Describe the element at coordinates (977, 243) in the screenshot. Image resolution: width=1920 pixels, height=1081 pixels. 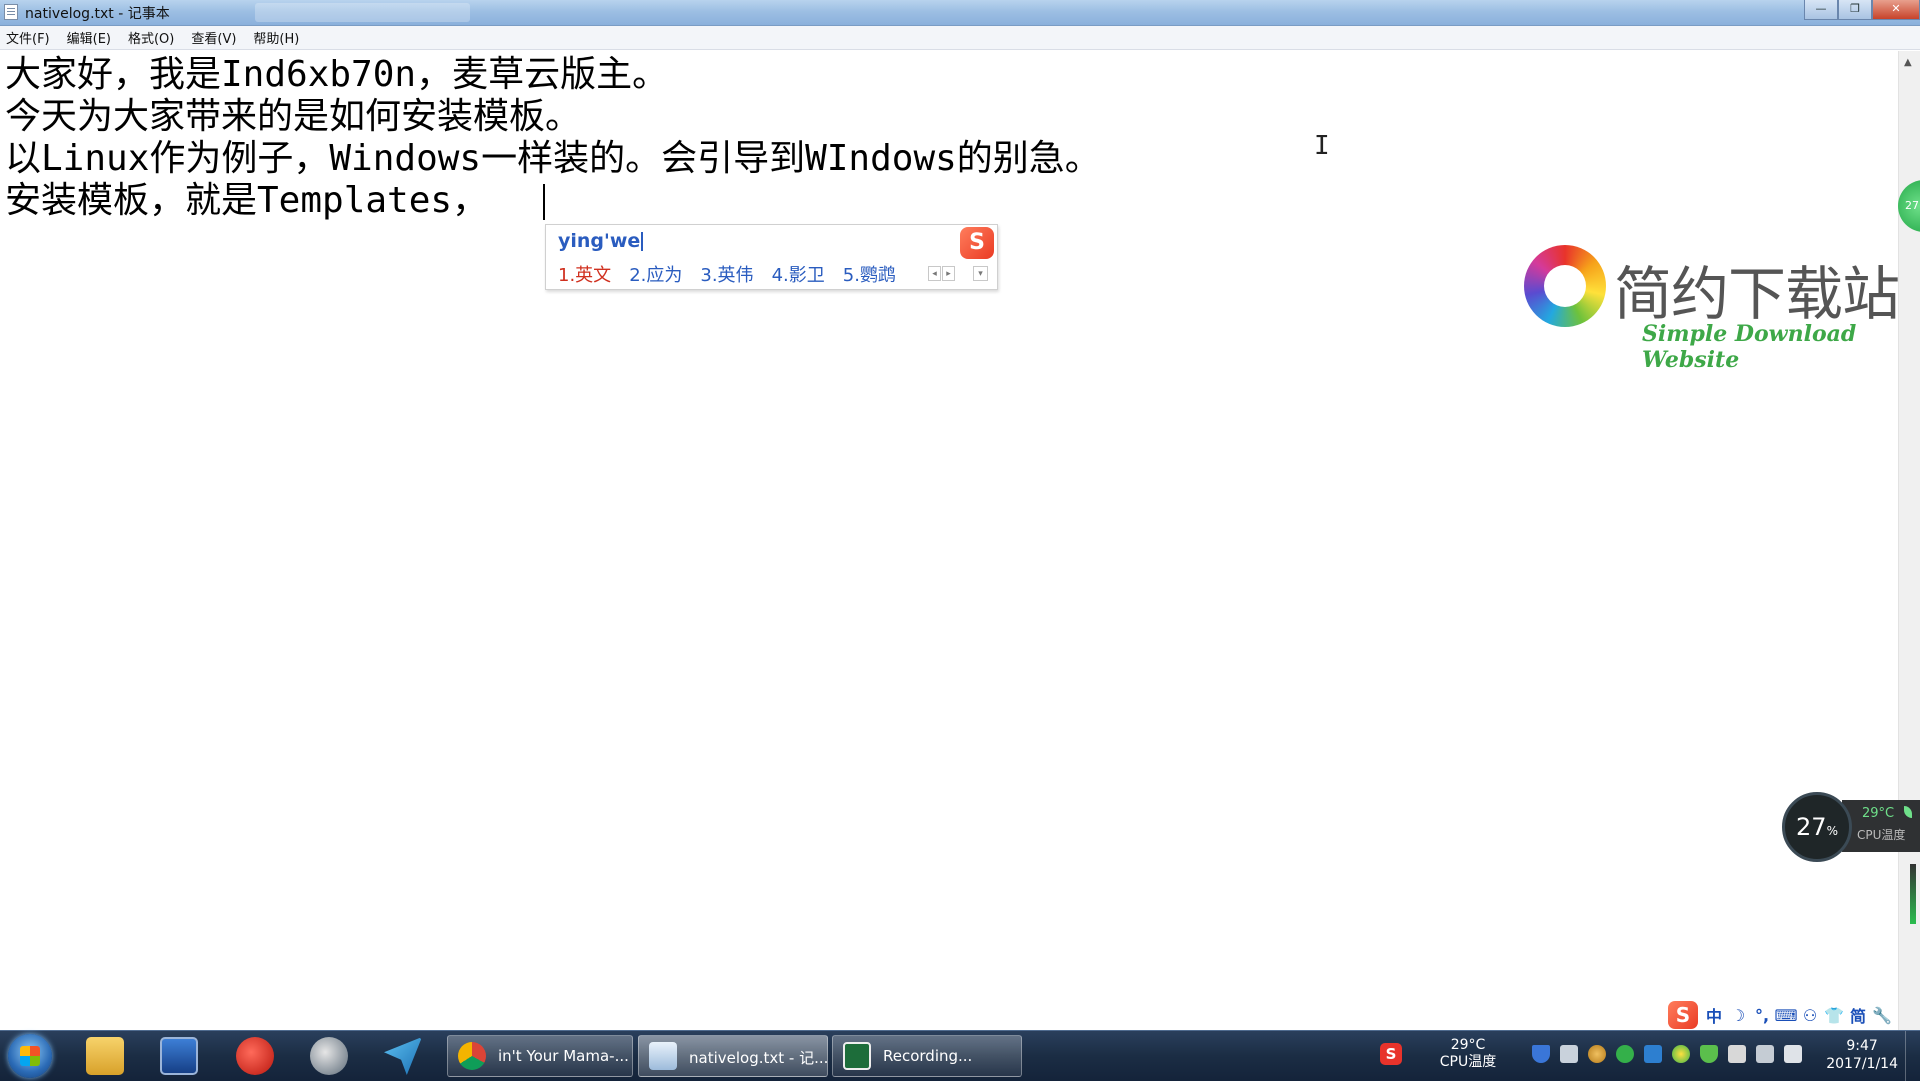
I see `sogou-logo-icon: S` at that location.